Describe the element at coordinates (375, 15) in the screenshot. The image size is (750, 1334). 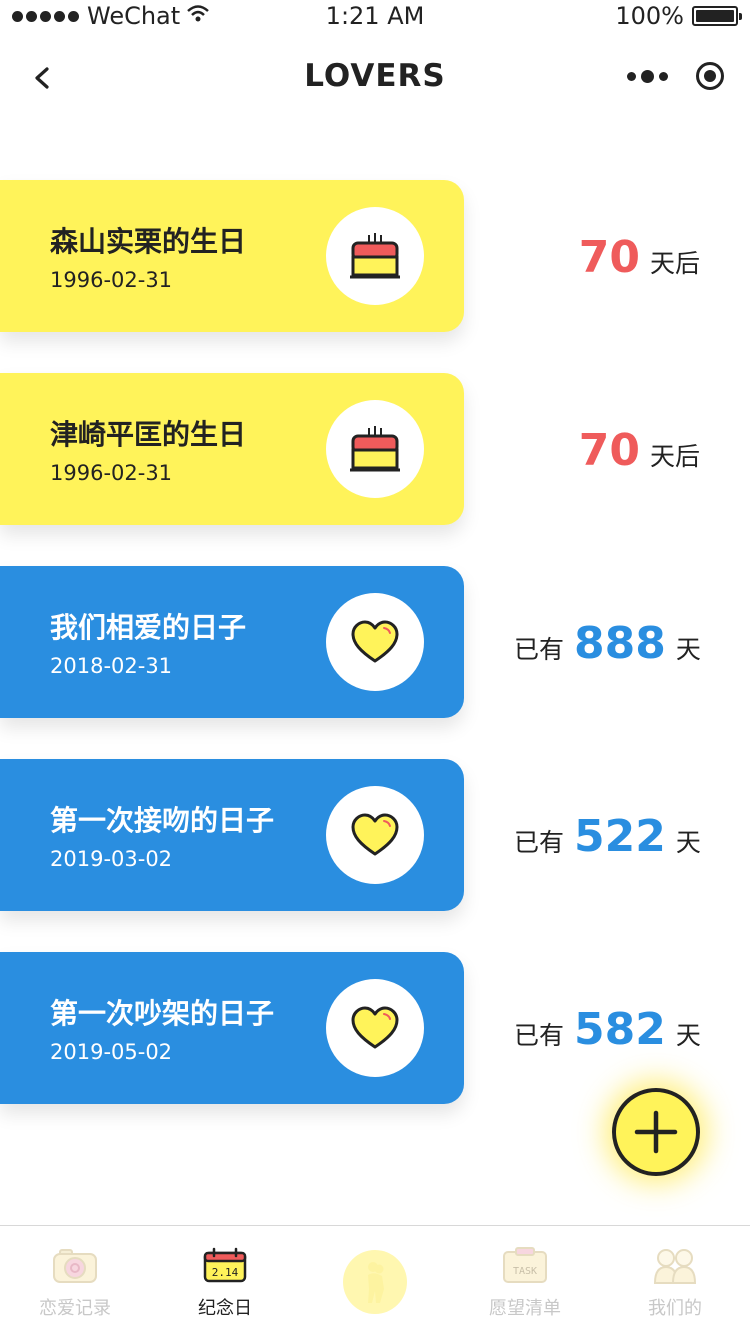
I see `status-bar: WeChat 1:21 AM 100%` at that location.